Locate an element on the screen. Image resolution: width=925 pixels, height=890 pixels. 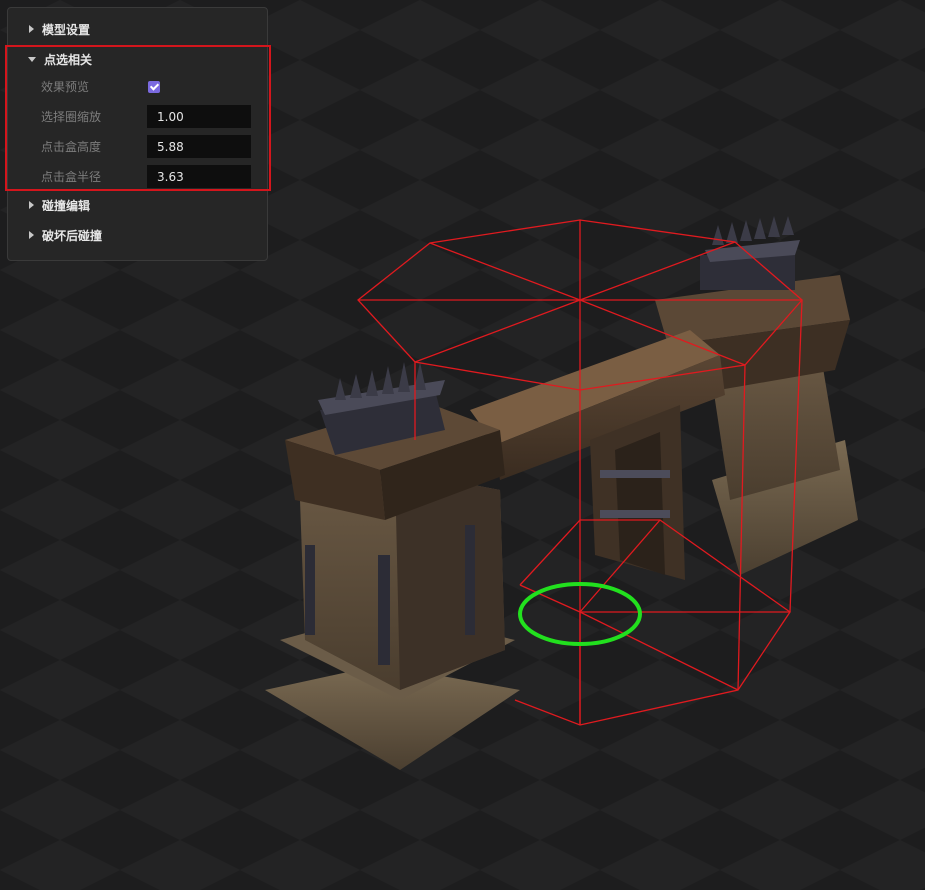
preview-checkbox is located at coordinates (154, 87).